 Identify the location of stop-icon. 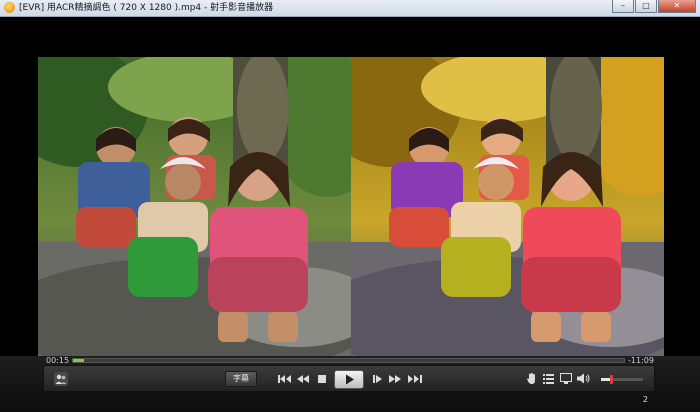
(322, 379).